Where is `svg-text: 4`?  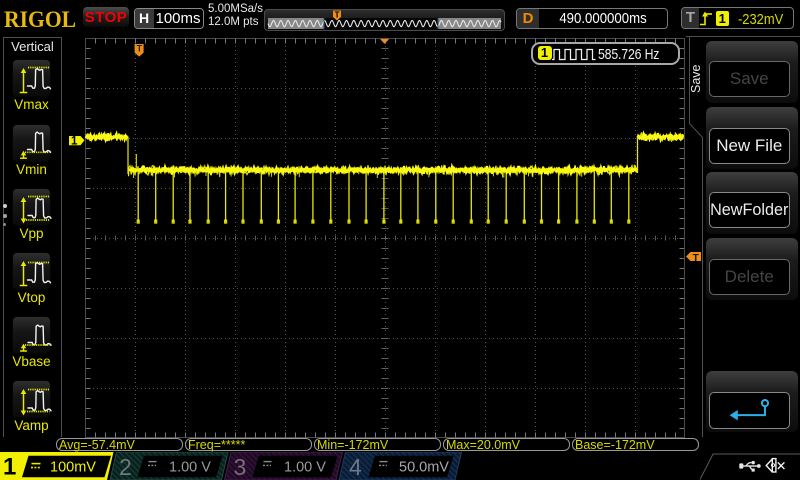 svg-text: 4 is located at coordinates (355, 467).